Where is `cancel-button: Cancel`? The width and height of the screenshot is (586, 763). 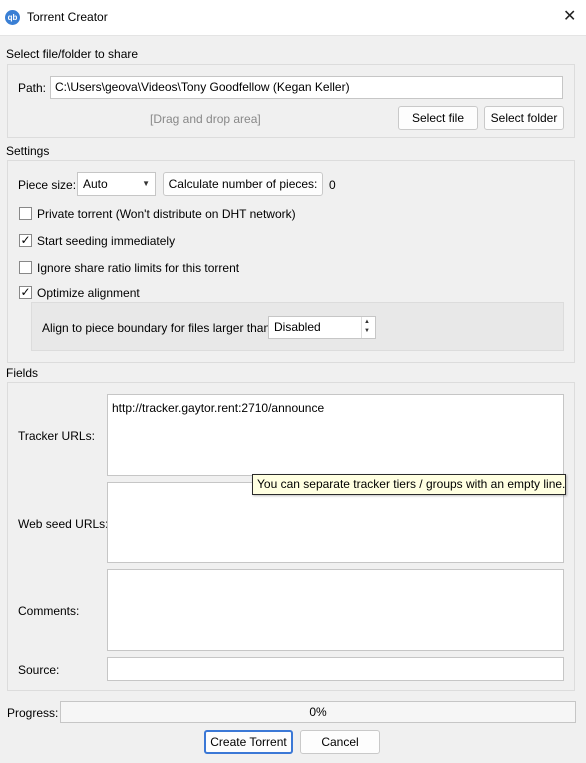
cancel-button: Cancel is located at coordinates (340, 742).